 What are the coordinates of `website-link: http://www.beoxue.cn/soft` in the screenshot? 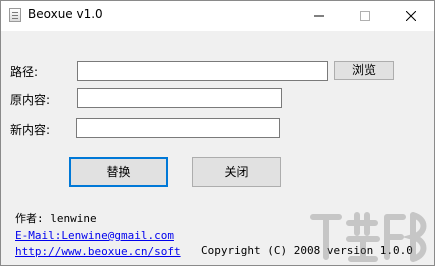 It's located at (98, 251).